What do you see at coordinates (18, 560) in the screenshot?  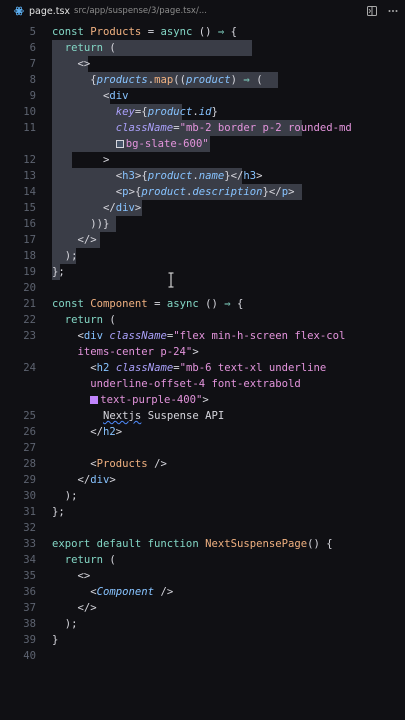 I see `line-number: 34` at bounding box center [18, 560].